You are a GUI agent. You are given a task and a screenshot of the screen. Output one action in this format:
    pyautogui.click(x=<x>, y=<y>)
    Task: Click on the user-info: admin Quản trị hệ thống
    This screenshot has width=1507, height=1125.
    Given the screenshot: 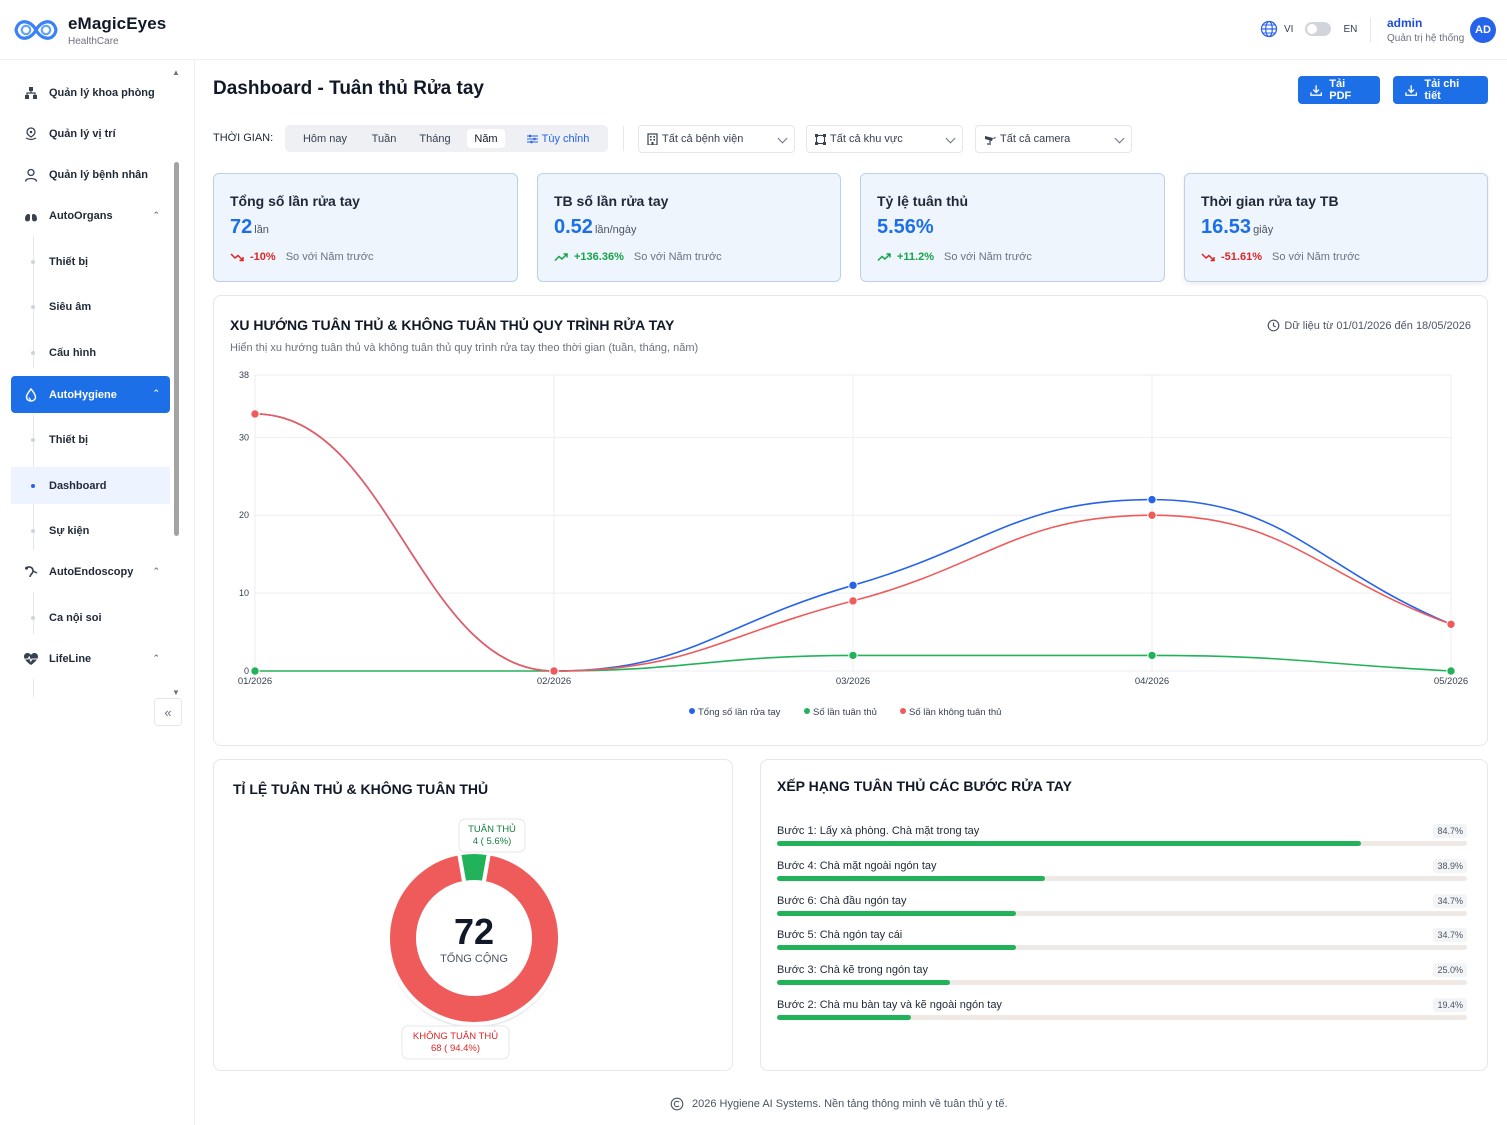 What is the action you would take?
    pyautogui.click(x=1425, y=30)
    